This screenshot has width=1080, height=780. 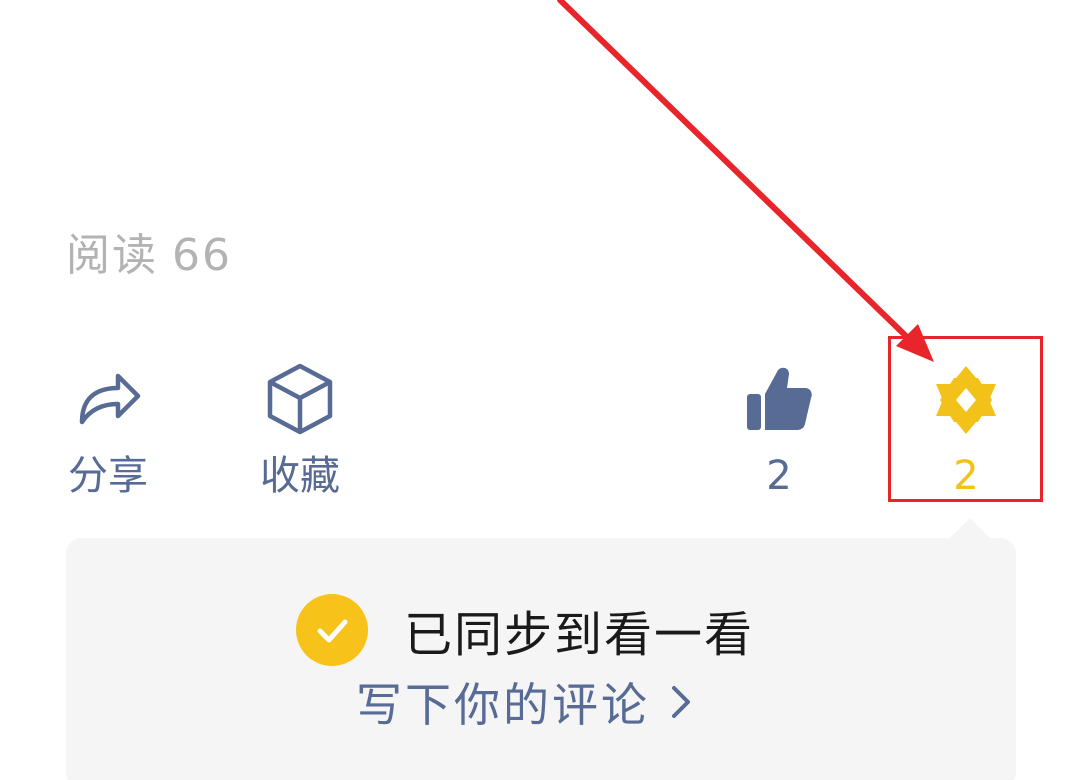 I want to click on share-button: 分享, so click(x=108, y=430).